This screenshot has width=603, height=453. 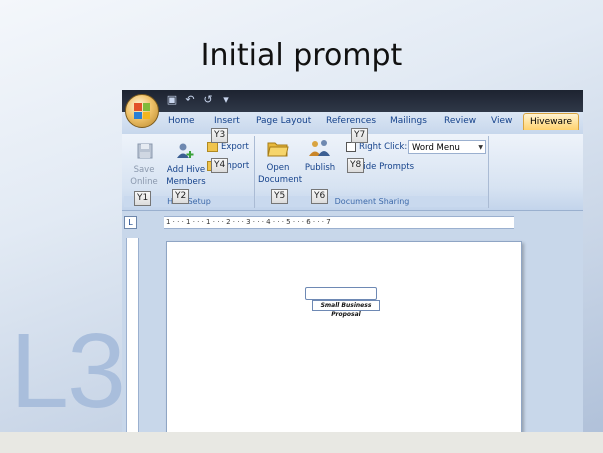 I want to click on right-click-label: Right Click:, so click(x=383, y=147).